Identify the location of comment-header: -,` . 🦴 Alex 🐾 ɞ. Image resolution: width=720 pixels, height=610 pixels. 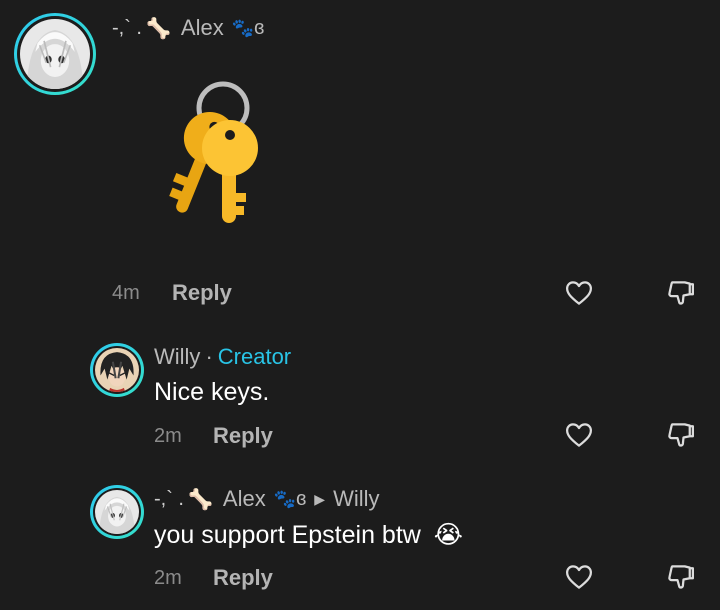
(188, 28).